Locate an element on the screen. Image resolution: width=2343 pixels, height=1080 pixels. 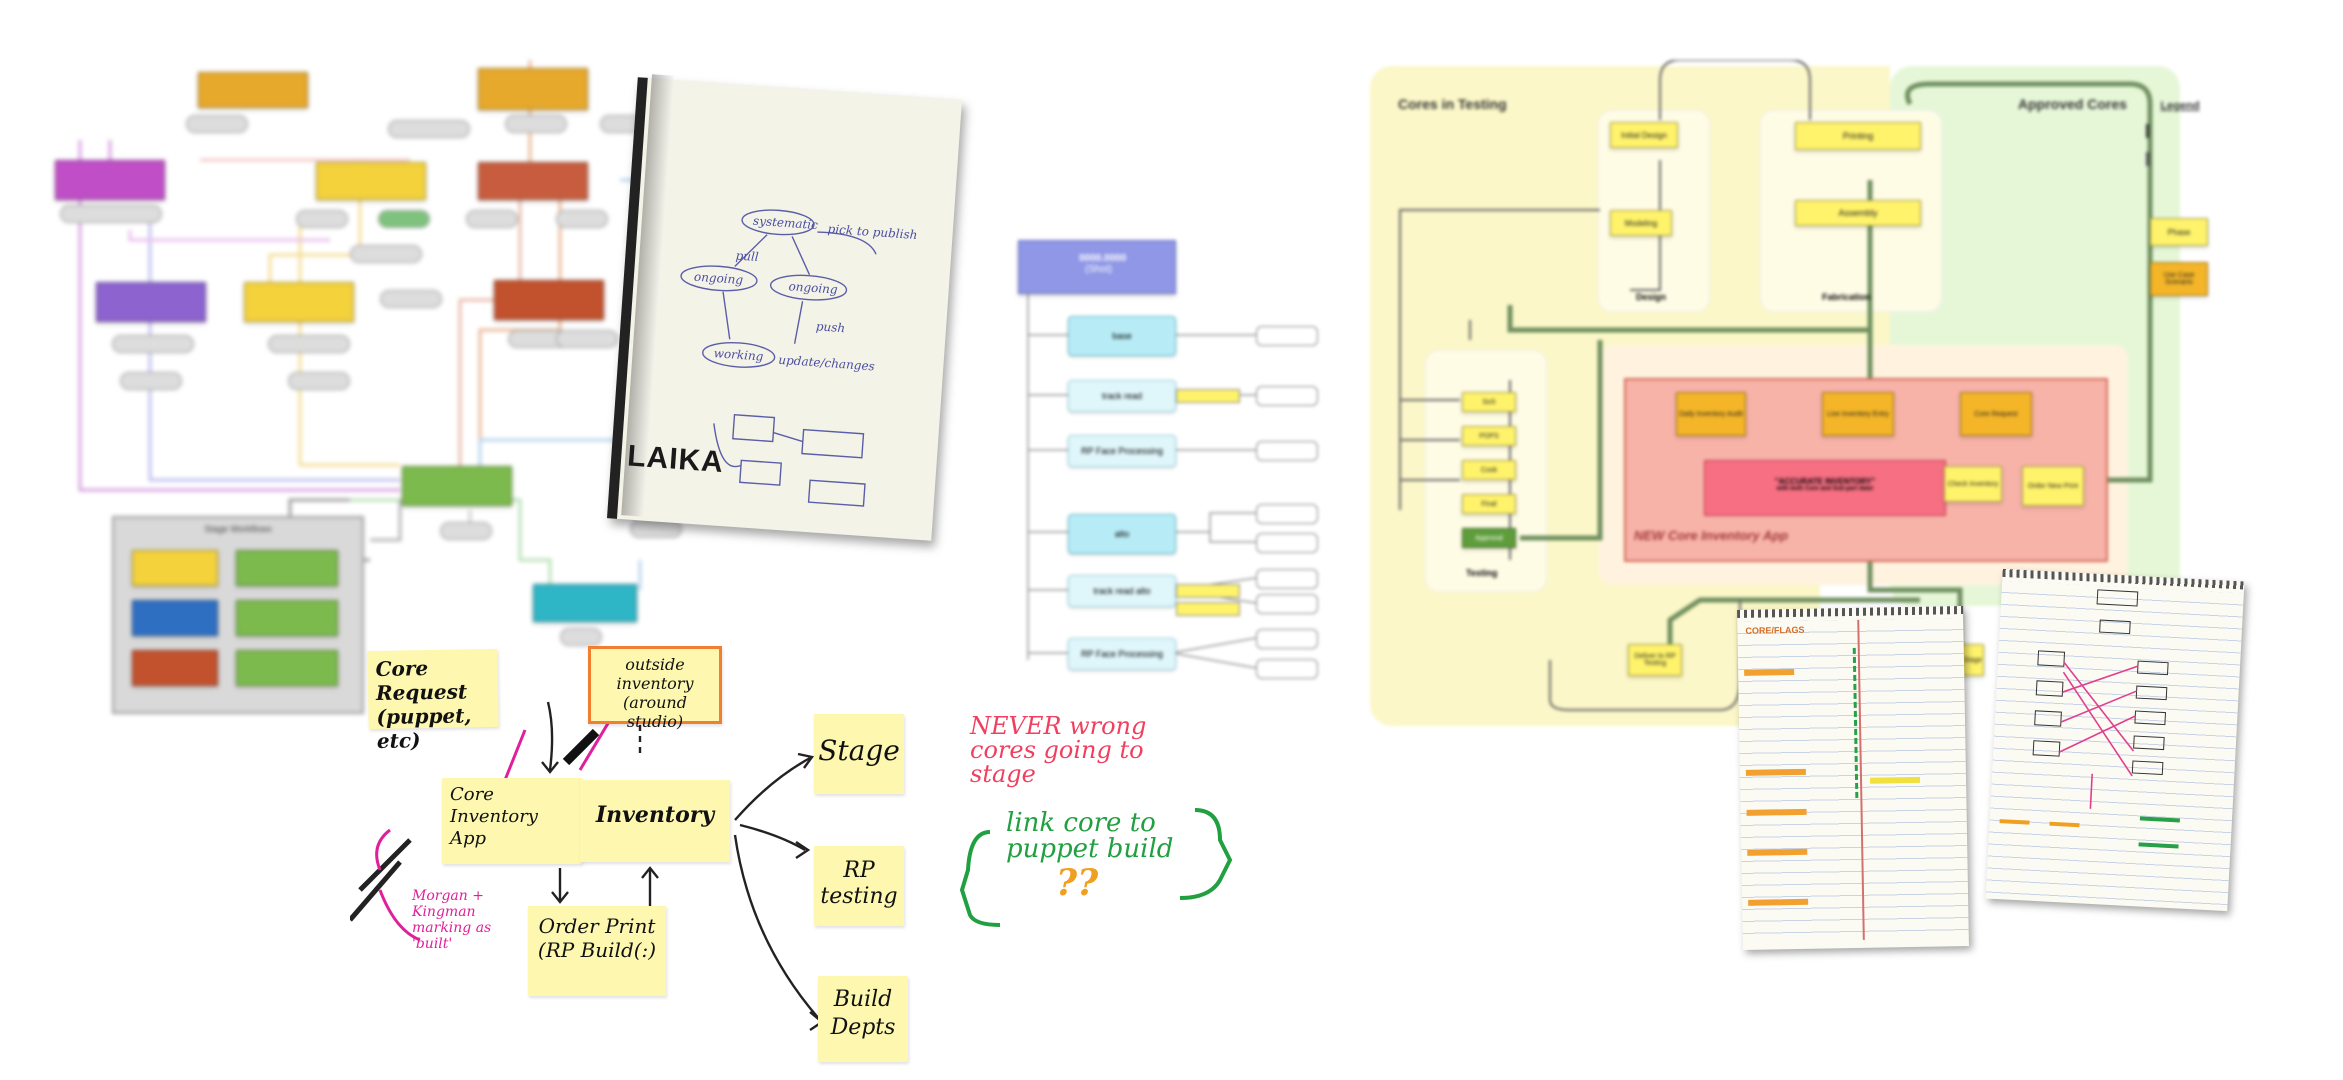
modeling-box: Modeling is located at coordinates (1641, 223).